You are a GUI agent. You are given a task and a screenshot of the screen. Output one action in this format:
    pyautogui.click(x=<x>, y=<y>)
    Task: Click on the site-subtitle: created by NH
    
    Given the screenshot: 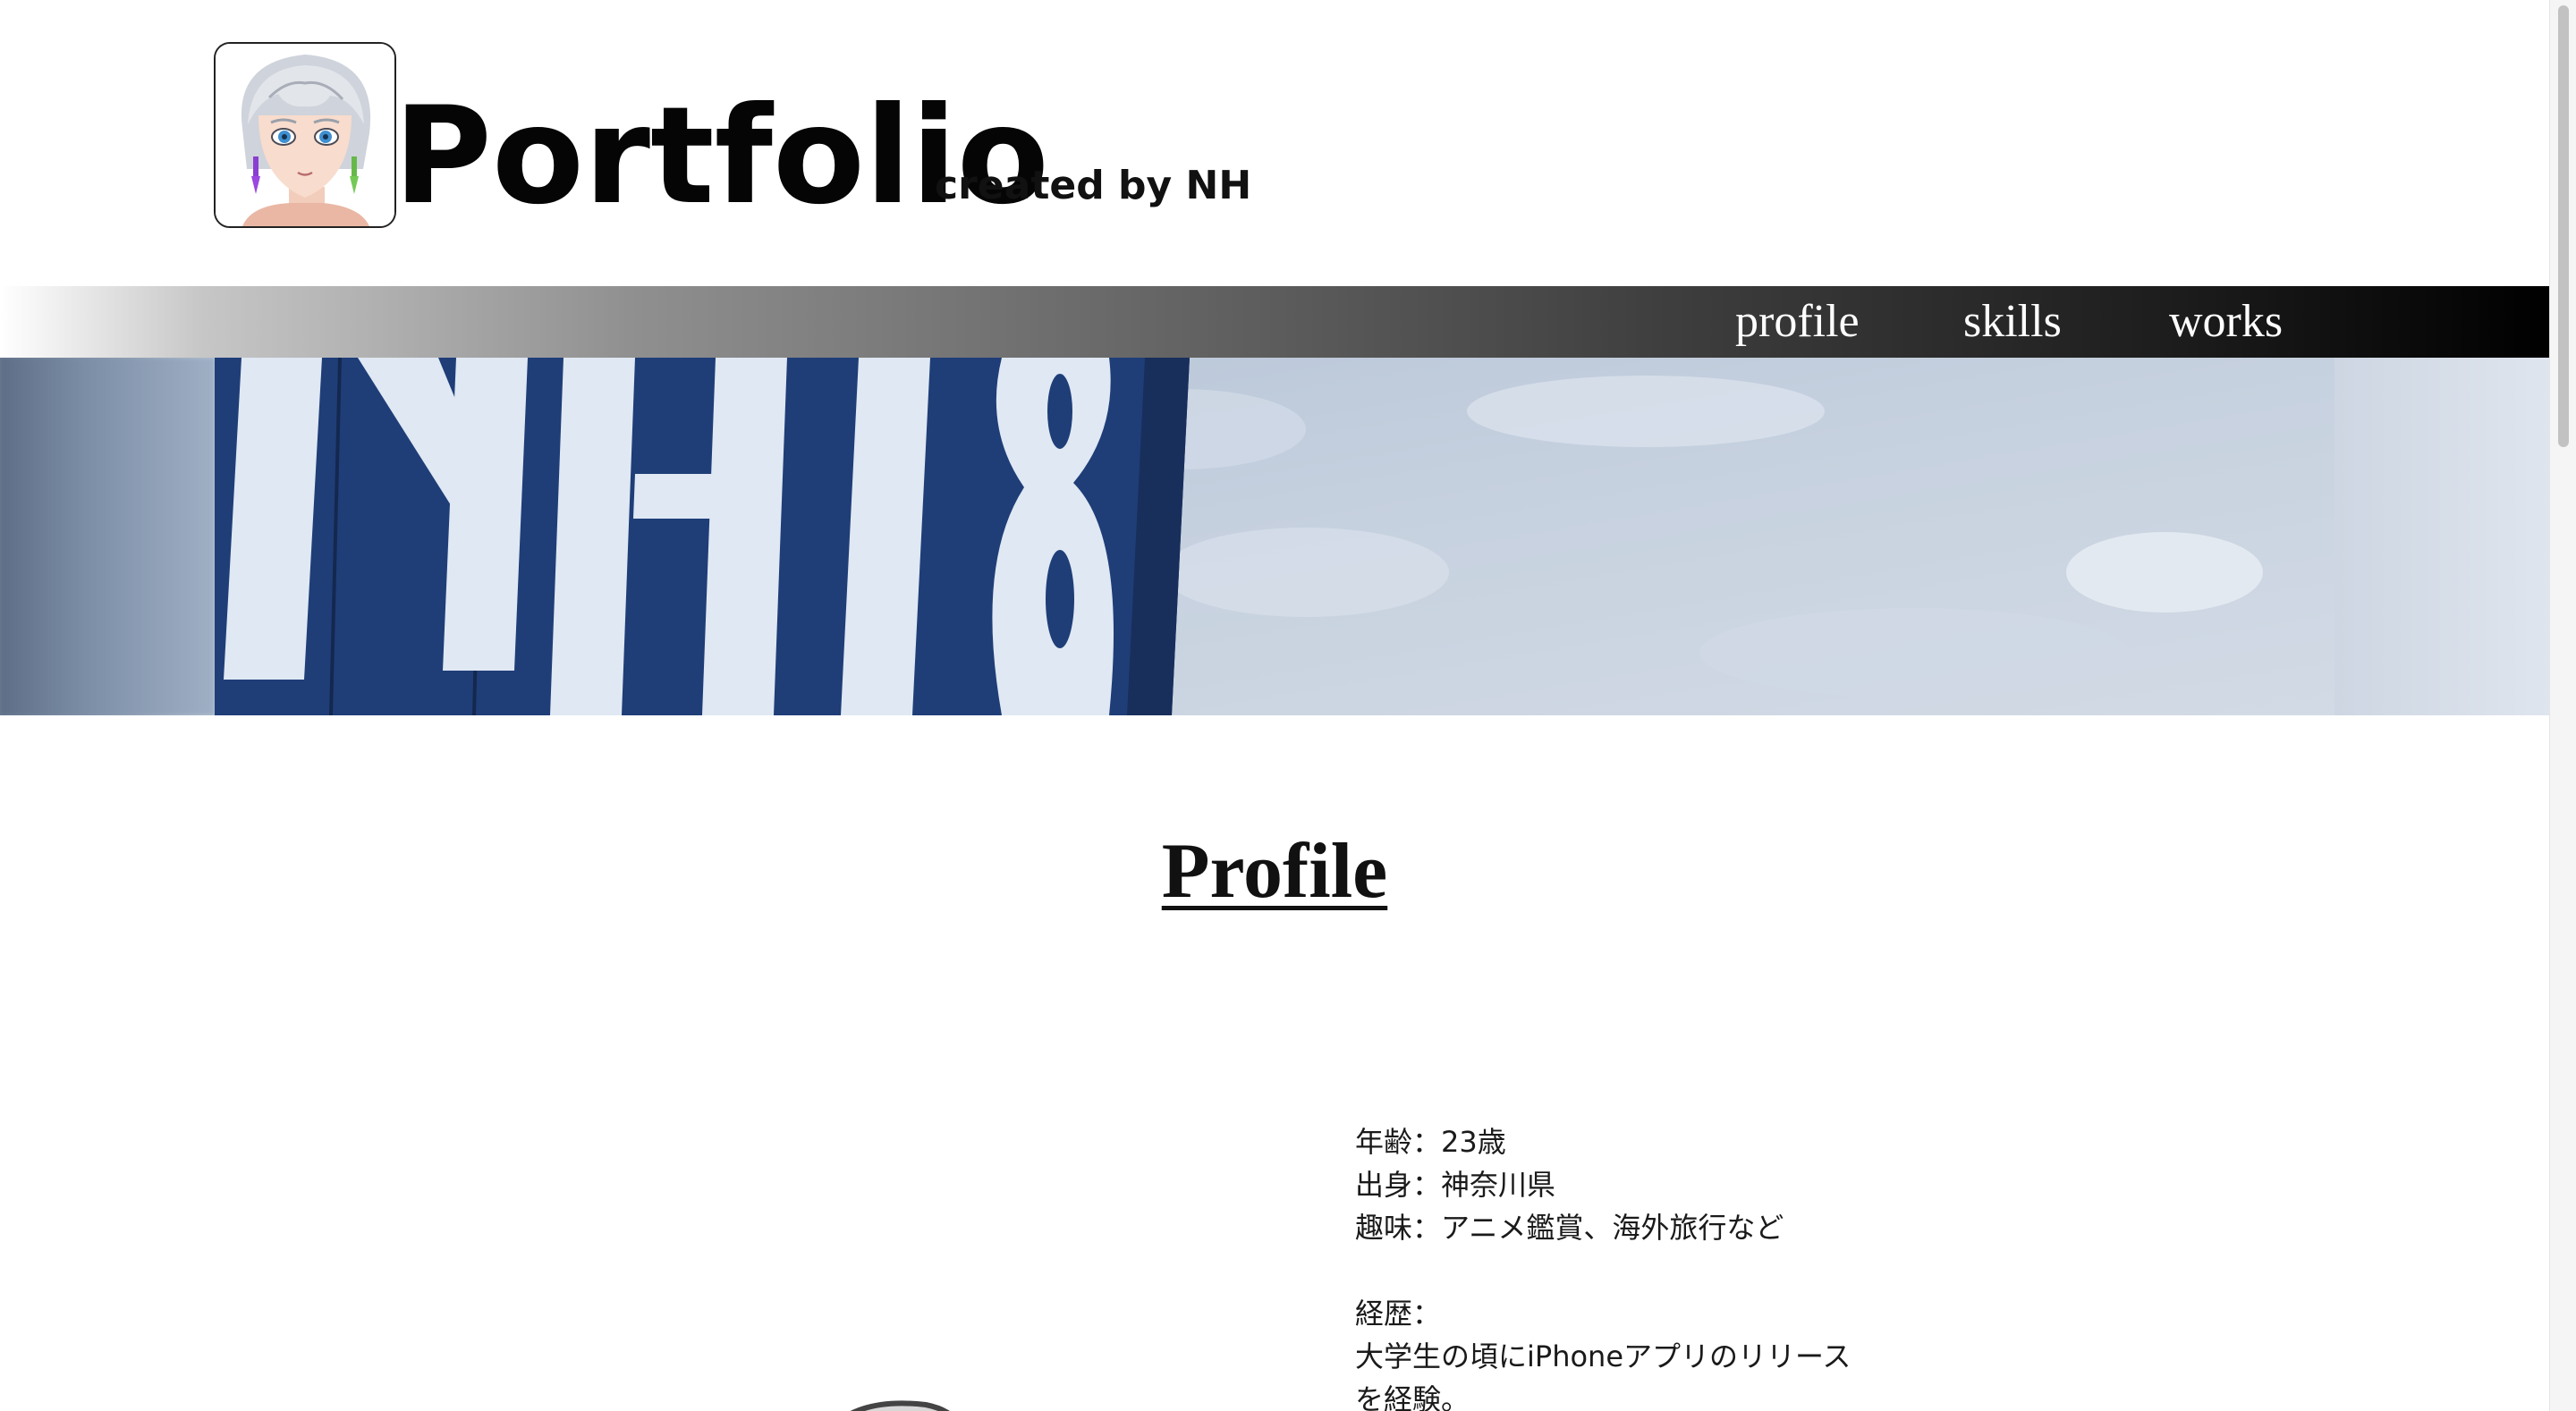 What is the action you would take?
    pyautogui.click(x=1093, y=186)
    